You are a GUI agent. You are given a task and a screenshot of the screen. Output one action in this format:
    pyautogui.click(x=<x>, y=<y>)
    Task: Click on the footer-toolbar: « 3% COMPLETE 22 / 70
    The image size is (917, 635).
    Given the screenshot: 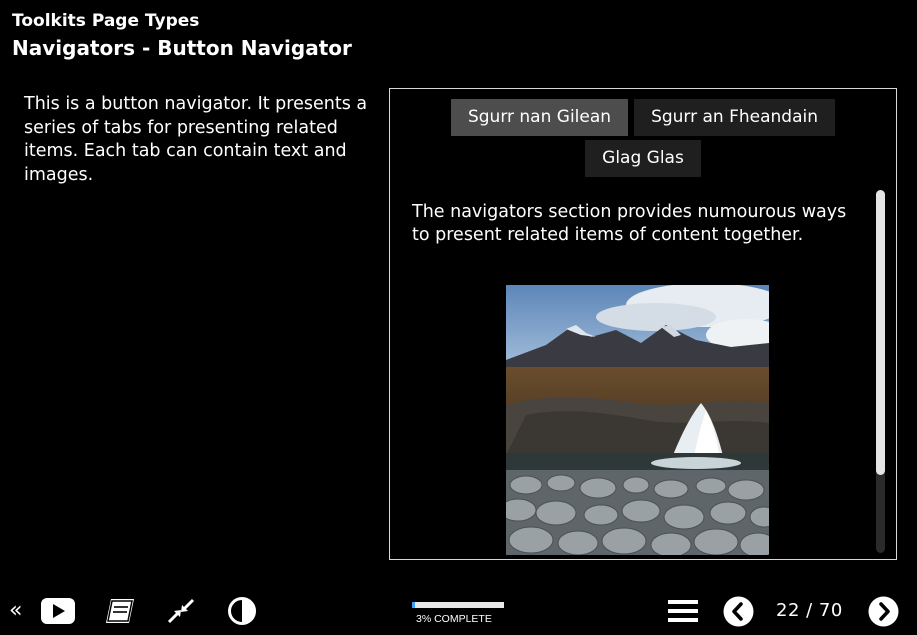 What is the action you would take?
    pyautogui.click(x=458, y=611)
    